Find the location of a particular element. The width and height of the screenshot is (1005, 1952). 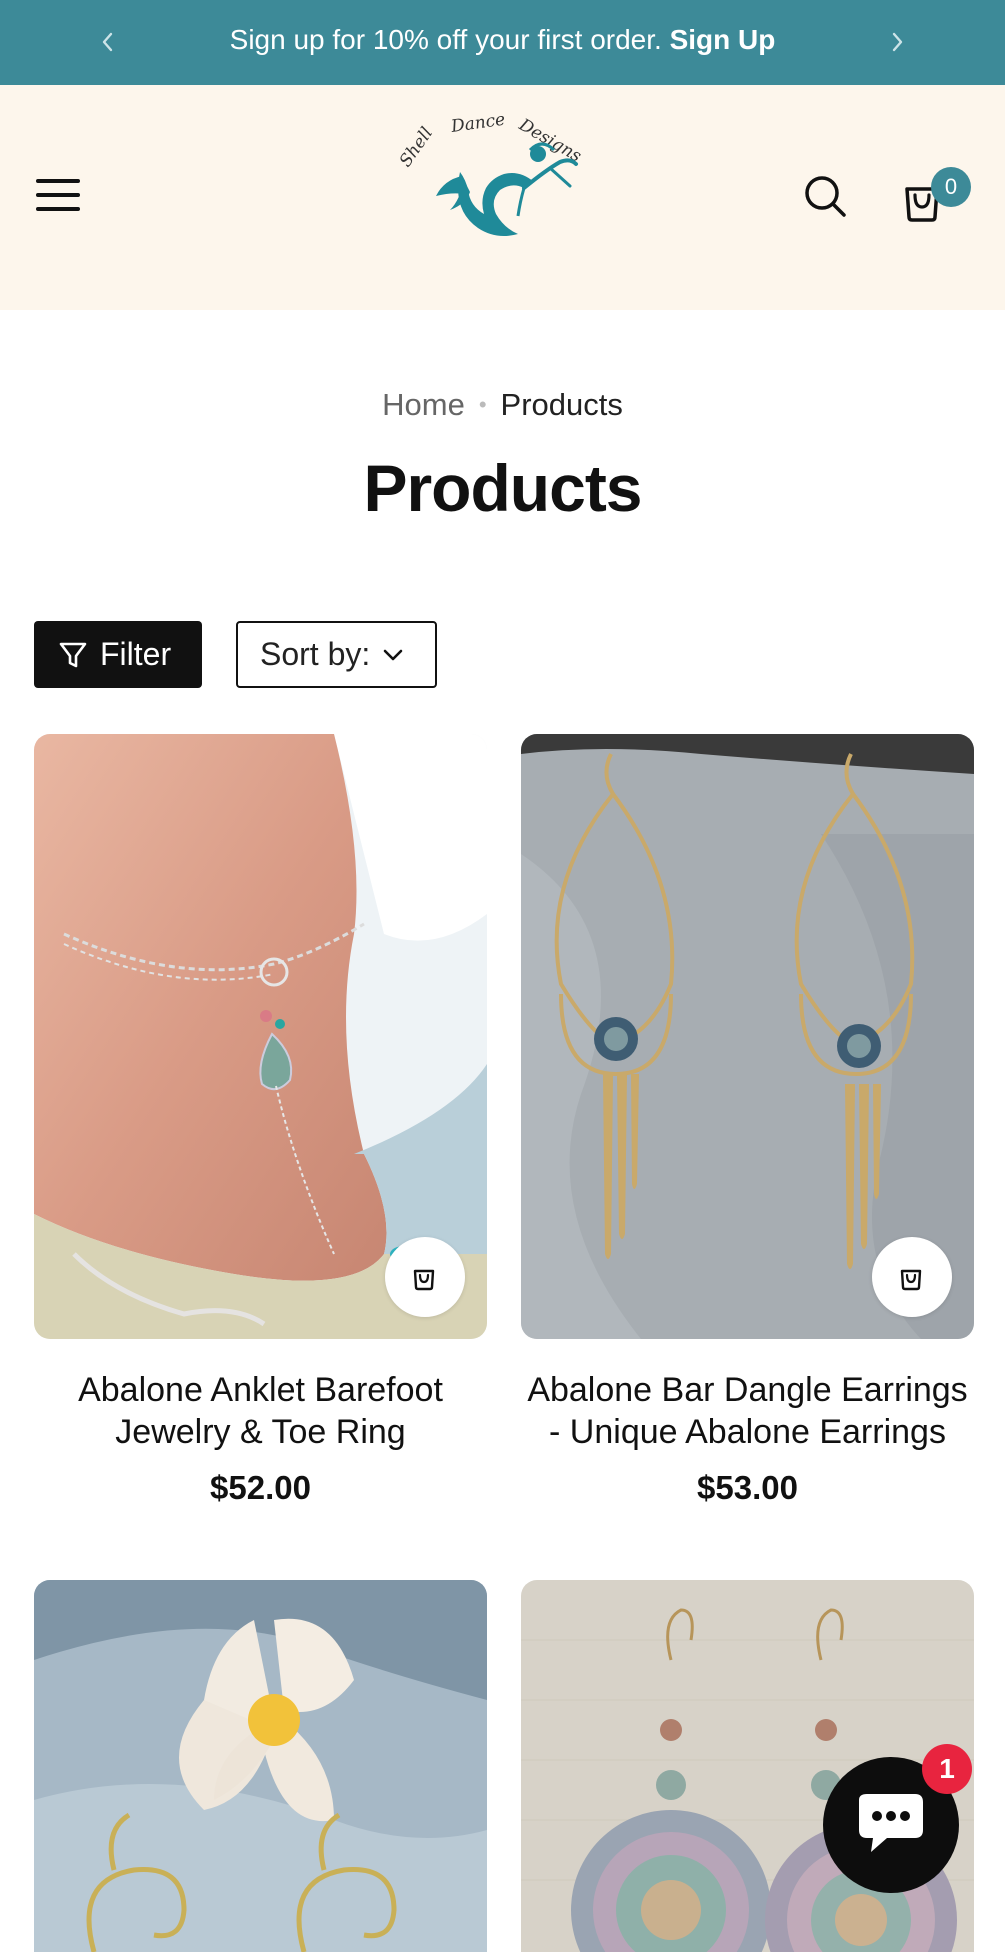

site-header: Shell Dance Designs 0 is located at coordinates (502, 197).